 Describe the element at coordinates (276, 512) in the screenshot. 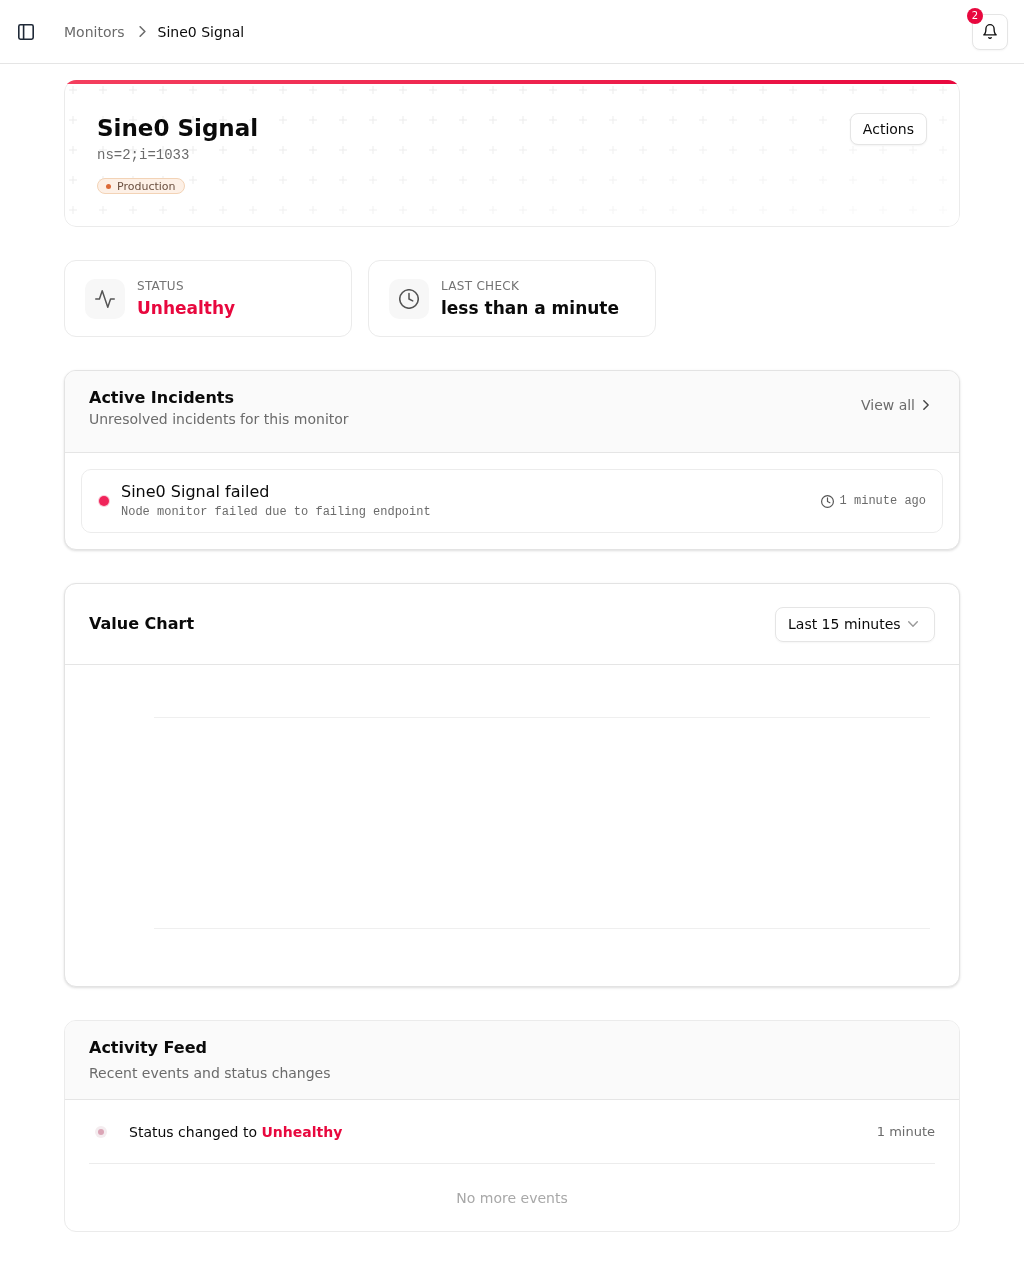

I see `incident-description: Node monitor failed due to failing endpoint` at that location.